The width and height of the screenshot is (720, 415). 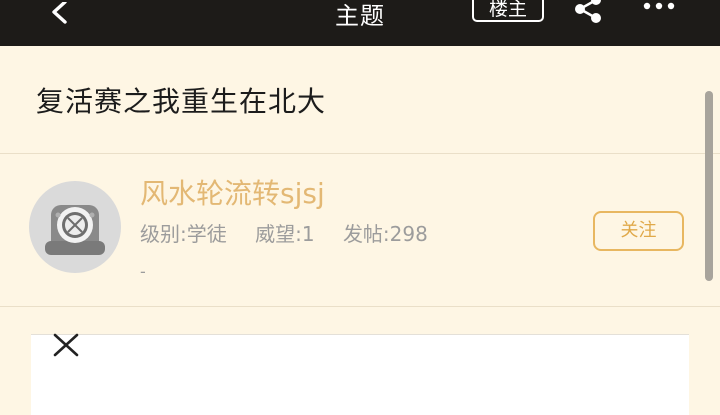 What do you see at coordinates (360, 16) in the screenshot?
I see `page-title: 主题` at bounding box center [360, 16].